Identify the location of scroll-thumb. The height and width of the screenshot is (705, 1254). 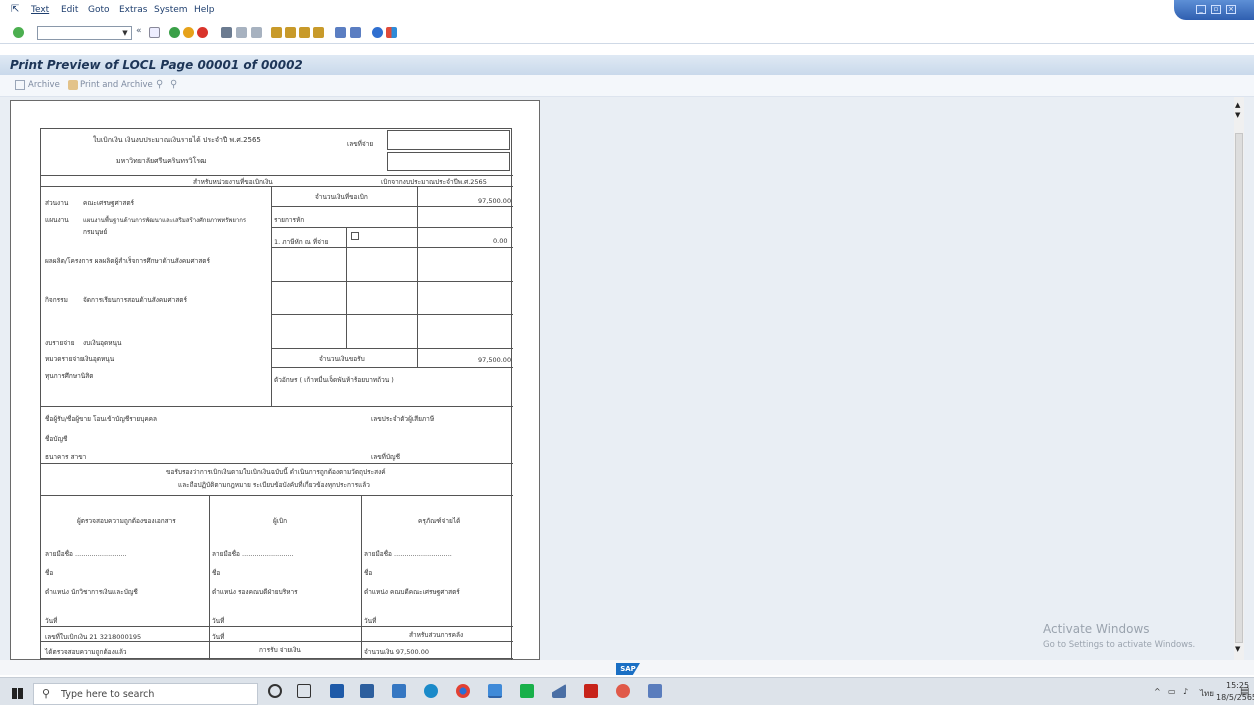
(1239, 388).